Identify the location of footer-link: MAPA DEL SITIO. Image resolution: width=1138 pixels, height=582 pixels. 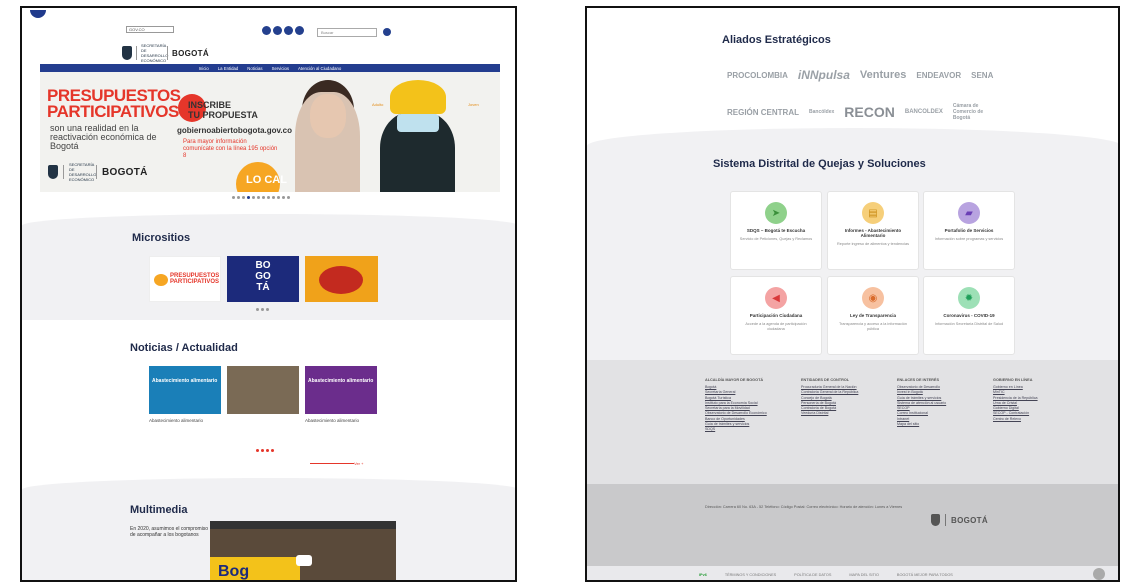
(864, 575).